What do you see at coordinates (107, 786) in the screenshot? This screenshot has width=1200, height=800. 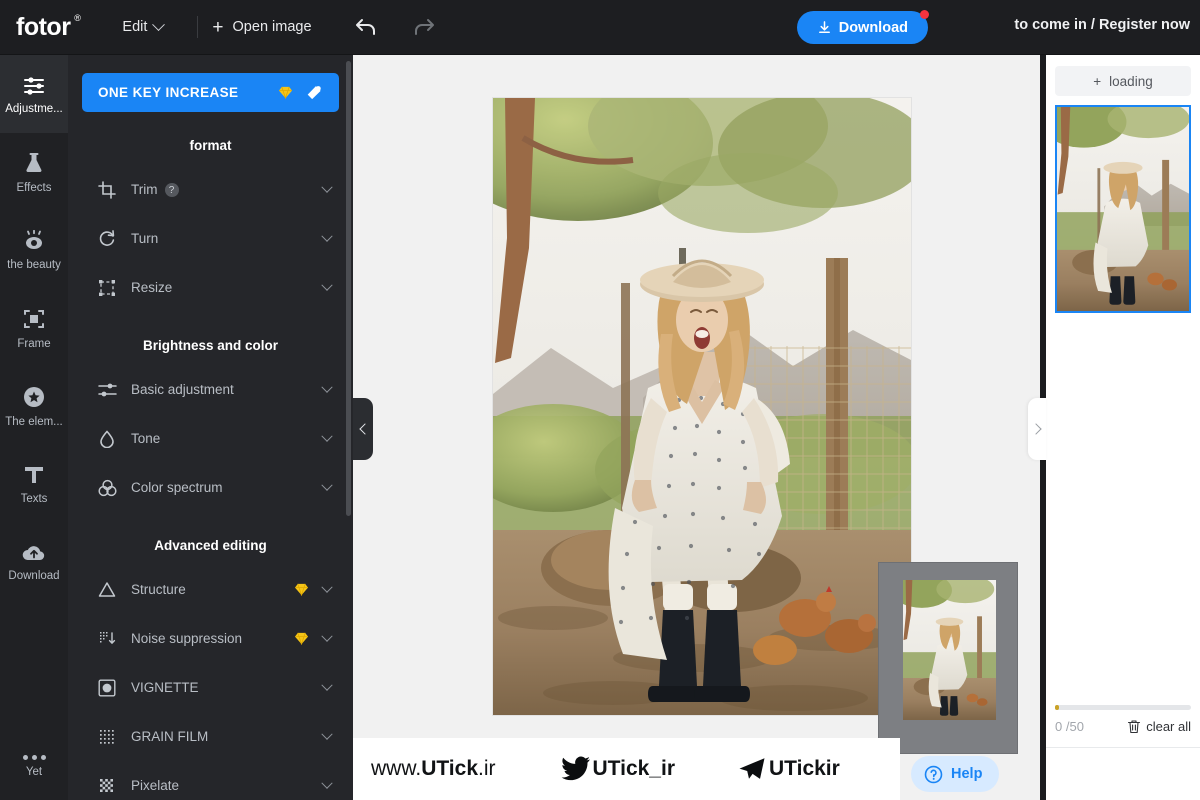 I see `pixelate-icon` at bounding box center [107, 786].